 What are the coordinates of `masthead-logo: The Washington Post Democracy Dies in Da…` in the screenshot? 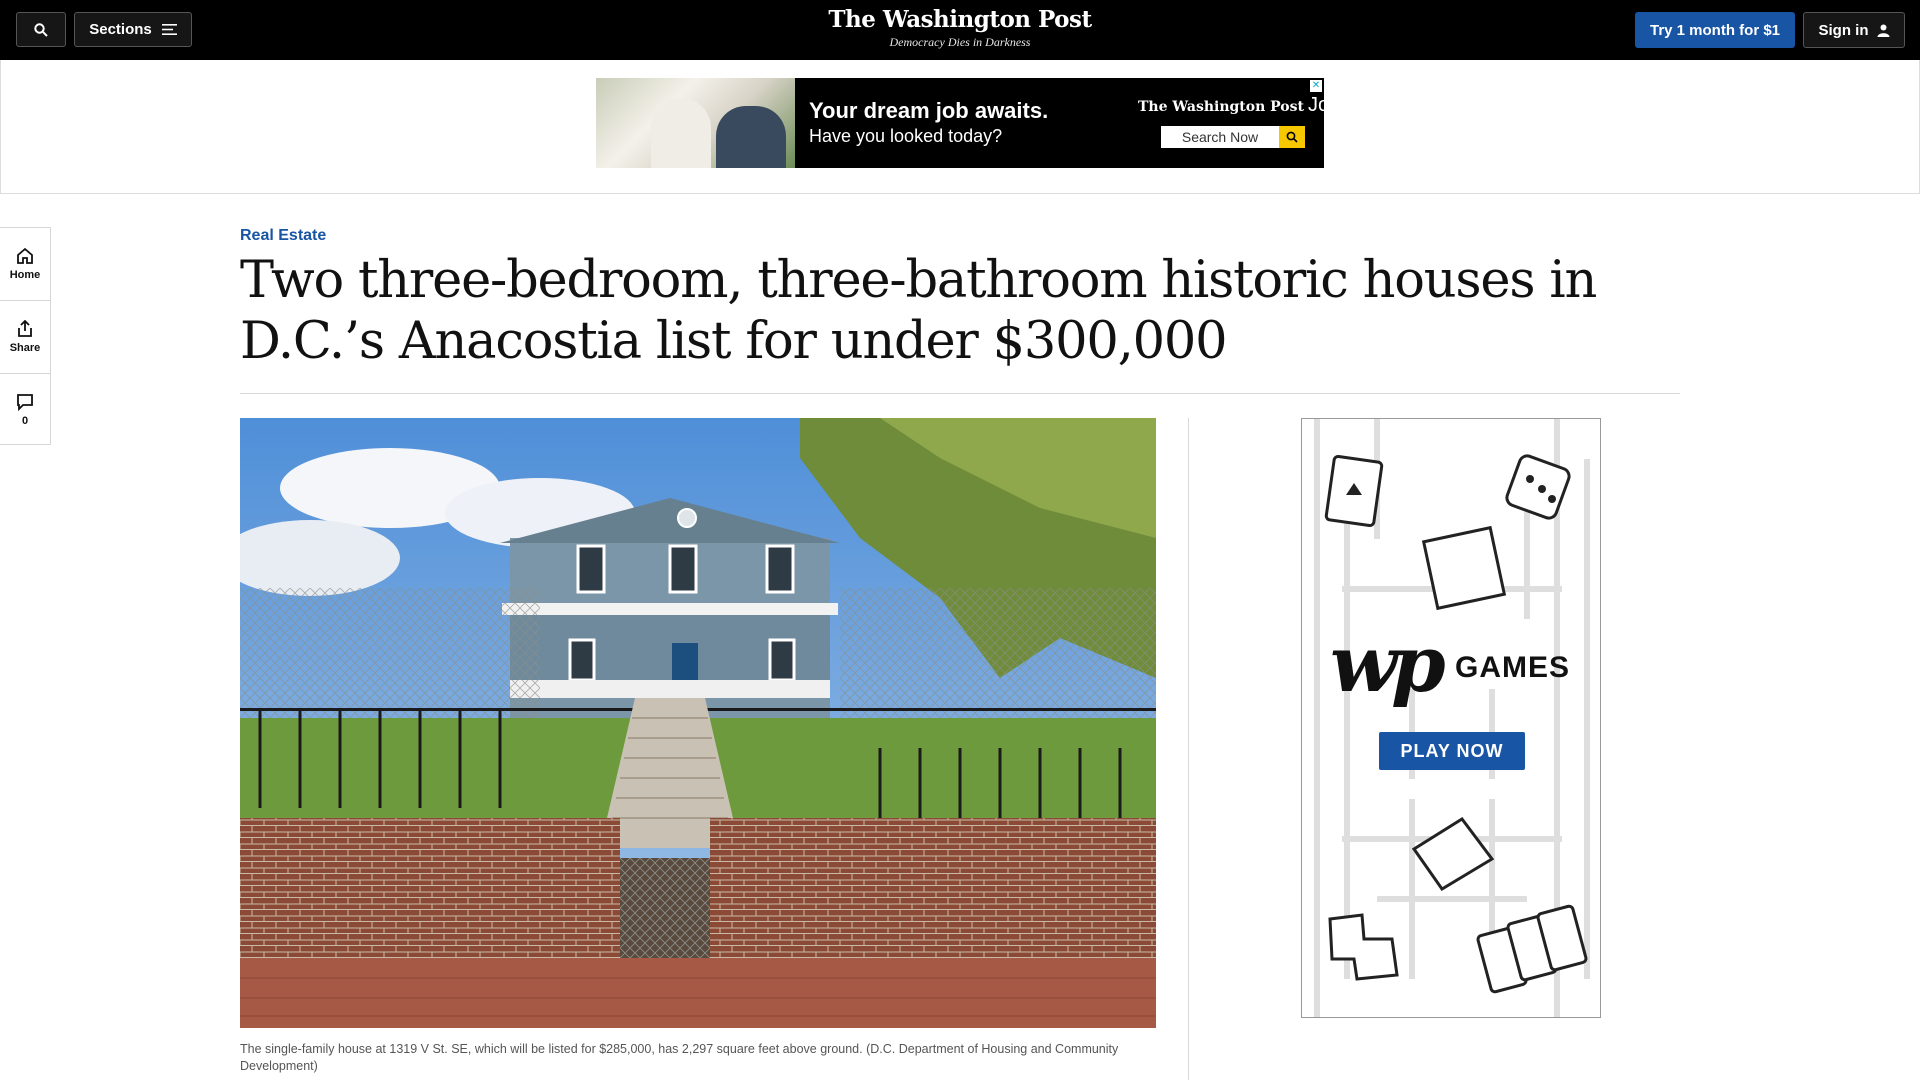 It's located at (960, 28).